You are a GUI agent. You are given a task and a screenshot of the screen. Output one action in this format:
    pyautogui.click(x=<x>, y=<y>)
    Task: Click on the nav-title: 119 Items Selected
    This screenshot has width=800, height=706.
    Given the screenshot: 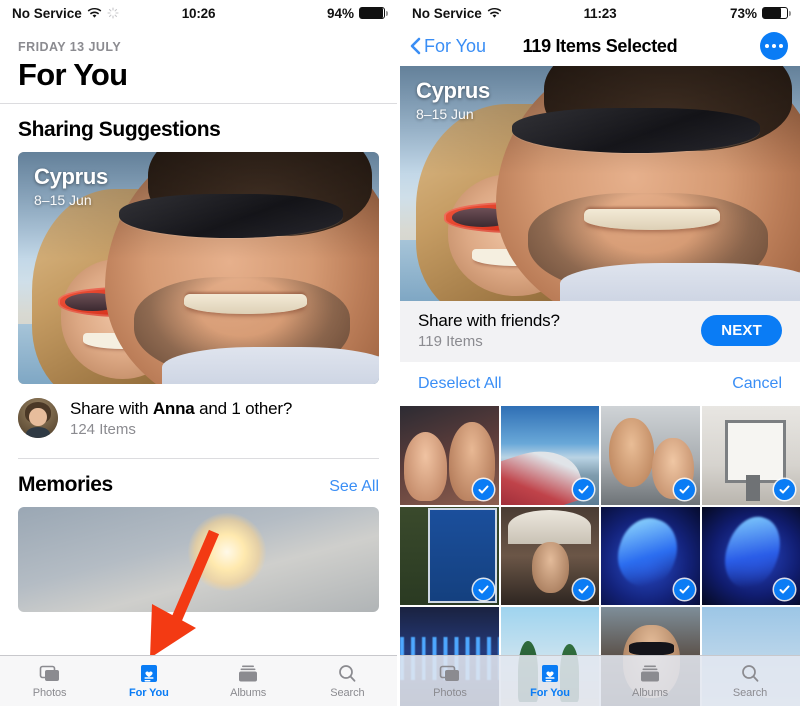 What is the action you would take?
    pyautogui.click(x=600, y=45)
    